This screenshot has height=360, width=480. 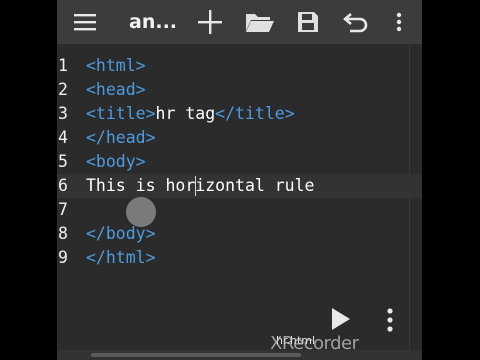 I want to click on html-tag-token: </body>, so click(x=121, y=233).